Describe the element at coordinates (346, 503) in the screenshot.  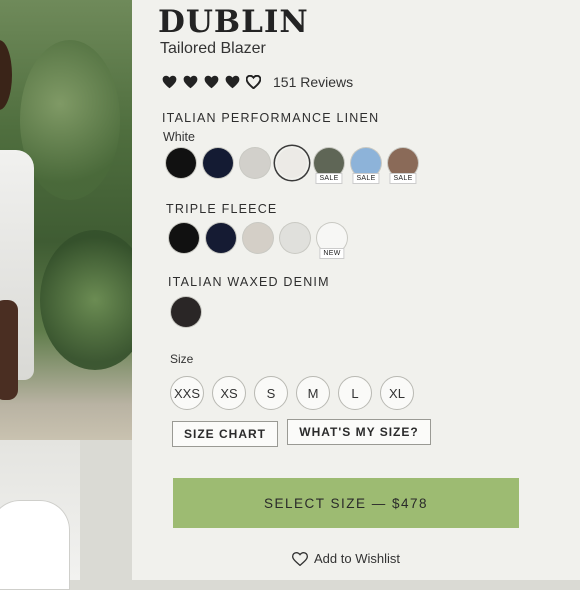
I see `select-size-button: SELECT SIZE — $478` at that location.